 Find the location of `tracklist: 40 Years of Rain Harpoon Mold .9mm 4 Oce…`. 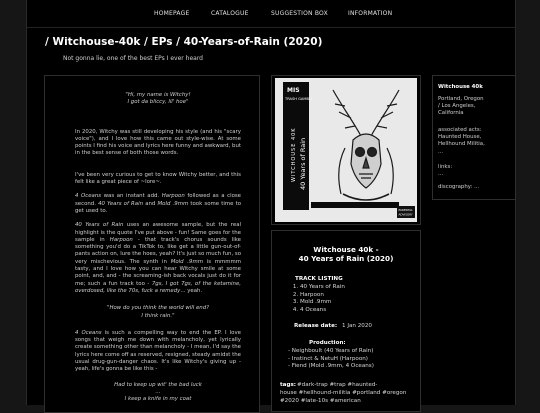

tracklist: 40 Years of Rain Harpoon Mold .9mm 4 Oce… is located at coordinates (317, 299).